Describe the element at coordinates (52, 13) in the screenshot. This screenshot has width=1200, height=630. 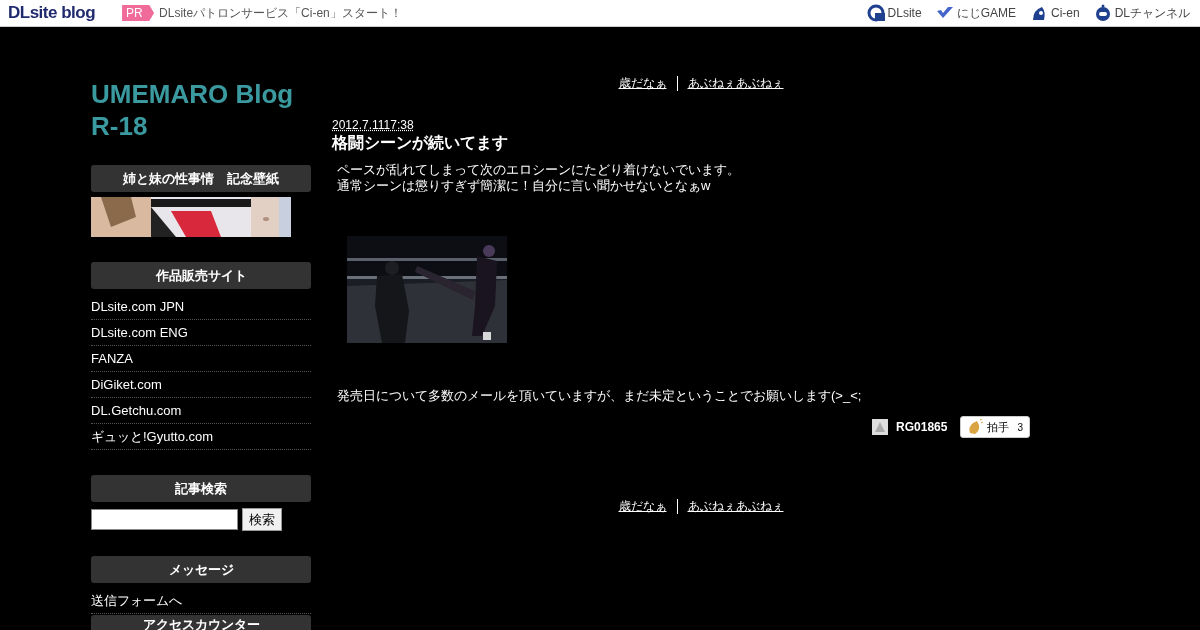
I see `site-logo: DLsite blog` at that location.